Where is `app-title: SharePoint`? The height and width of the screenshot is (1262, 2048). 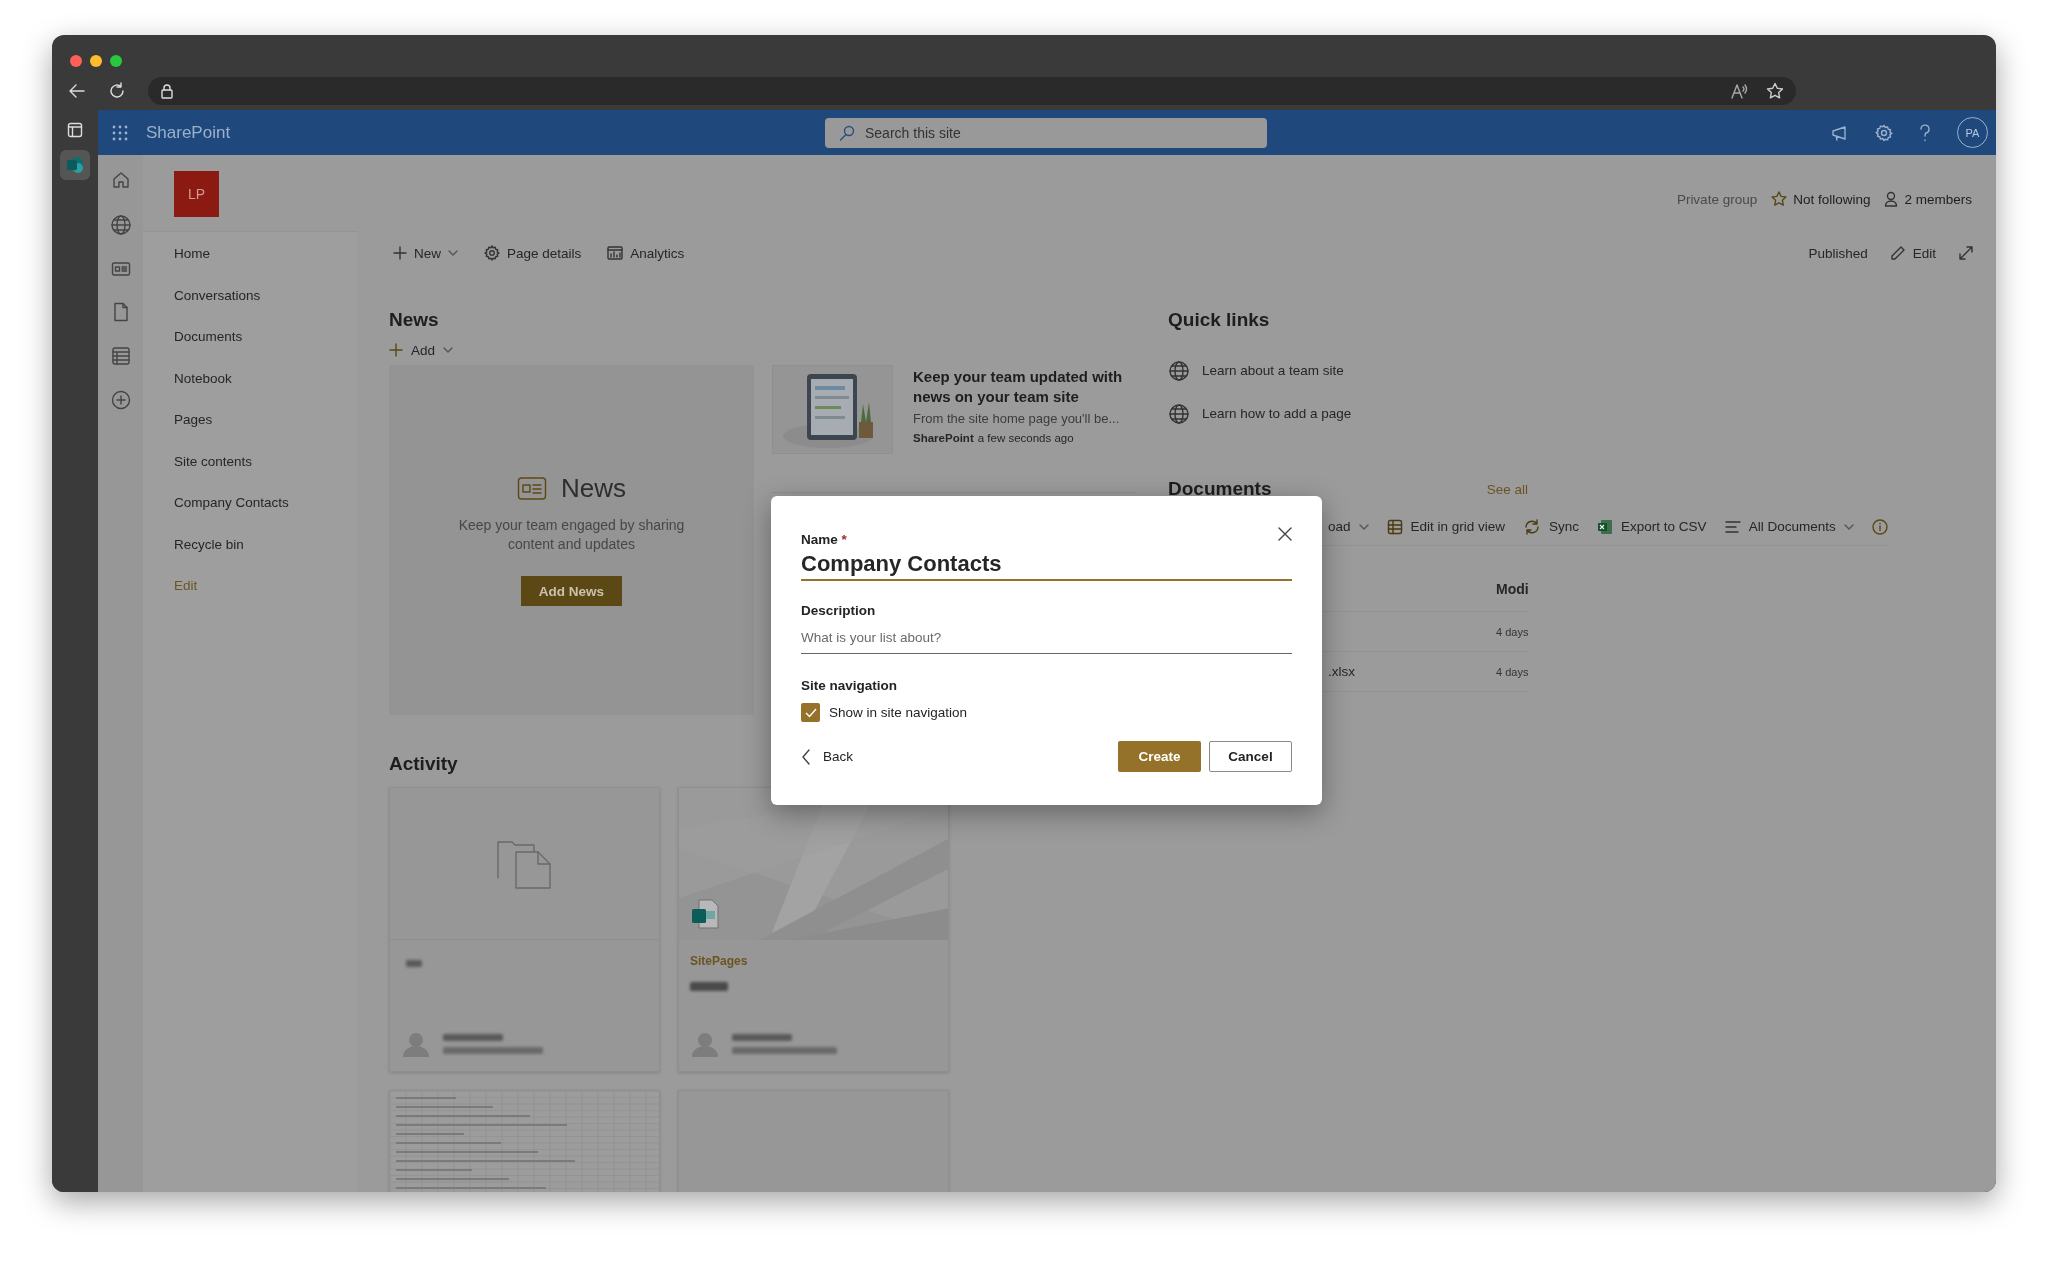
app-title: SharePoint is located at coordinates (188, 132).